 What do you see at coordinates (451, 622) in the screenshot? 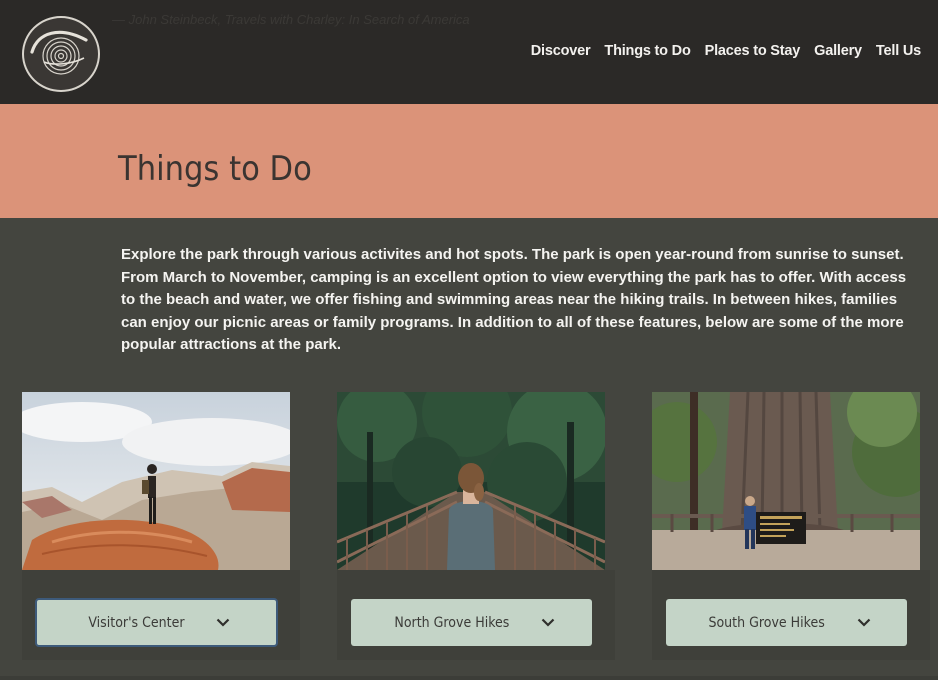
I see `card-label: North Grove Hikes` at bounding box center [451, 622].